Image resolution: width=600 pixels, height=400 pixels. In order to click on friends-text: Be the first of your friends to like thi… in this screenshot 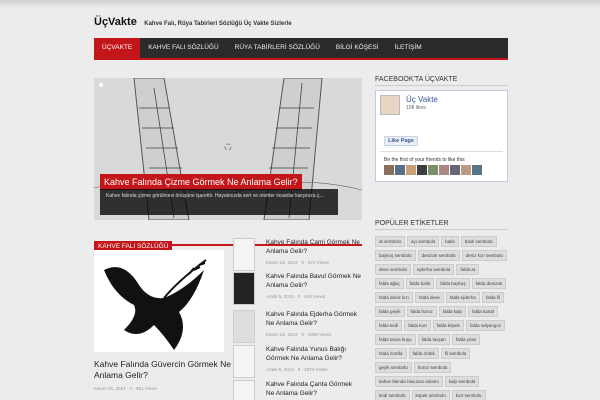, I will do `click(424, 160)`.